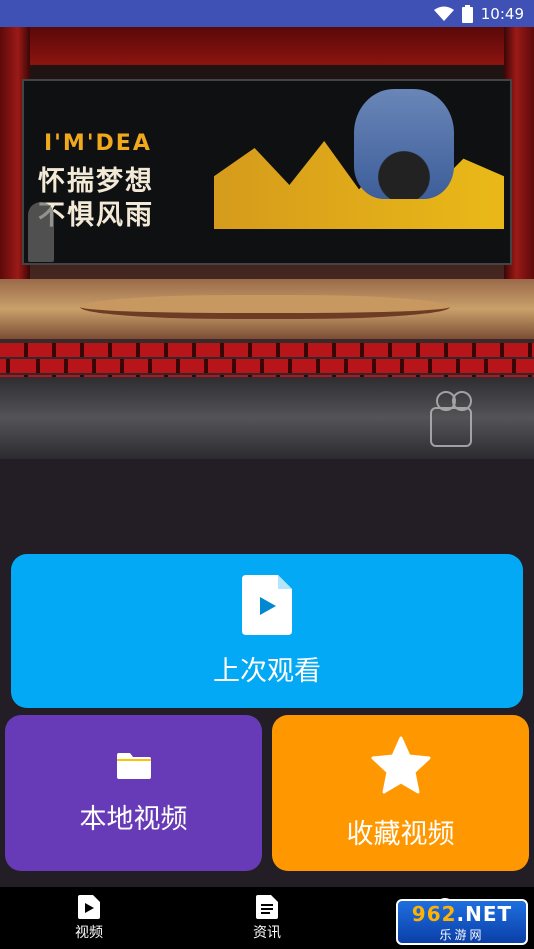  What do you see at coordinates (478, 13) in the screenshot?
I see `status-icons: 10:49` at bounding box center [478, 13].